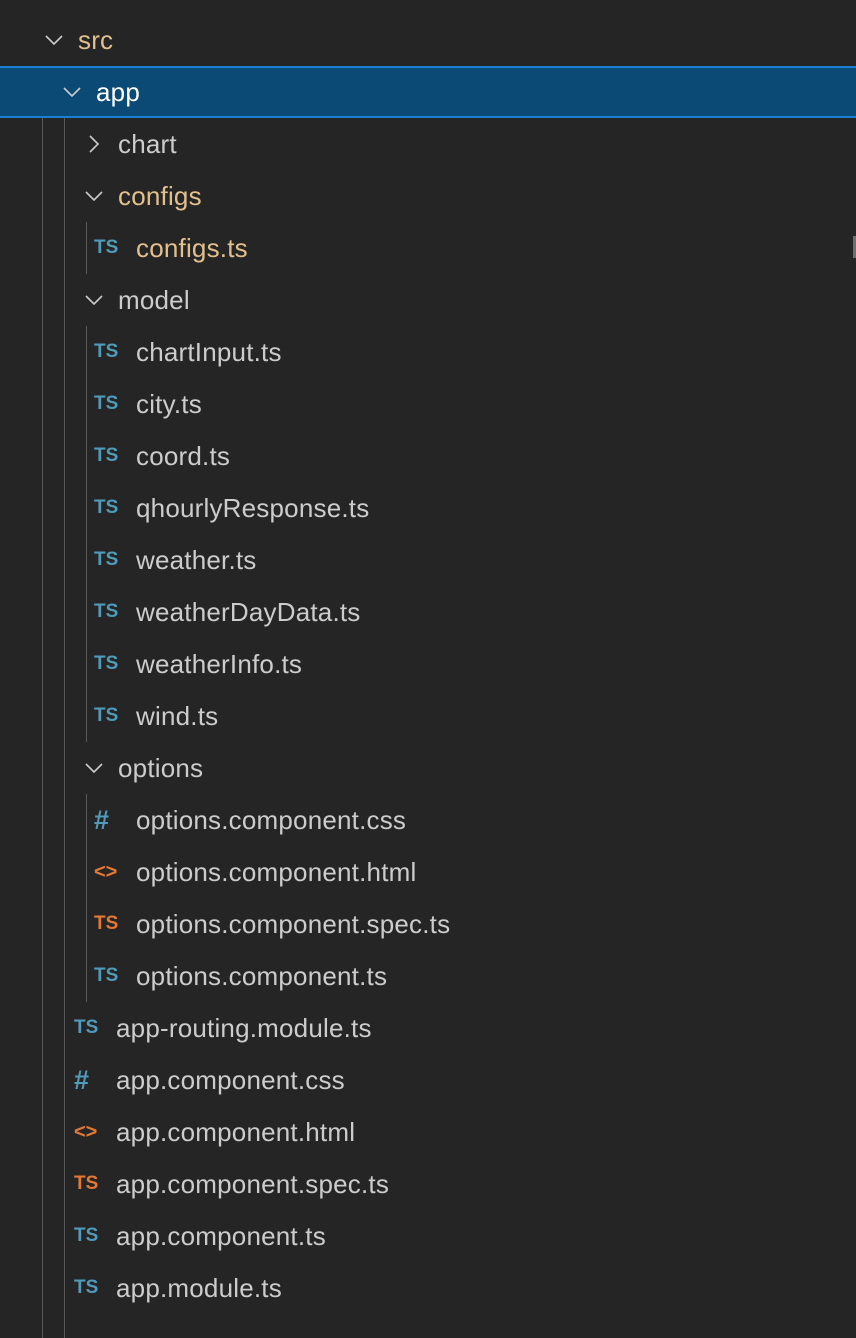 The image size is (856, 1338). I want to click on folder-label: model, so click(154, 299).